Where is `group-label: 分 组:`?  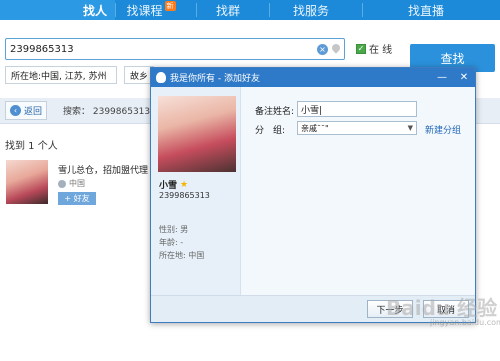
group-label: 分 组: is located at coordinates (270, 131).